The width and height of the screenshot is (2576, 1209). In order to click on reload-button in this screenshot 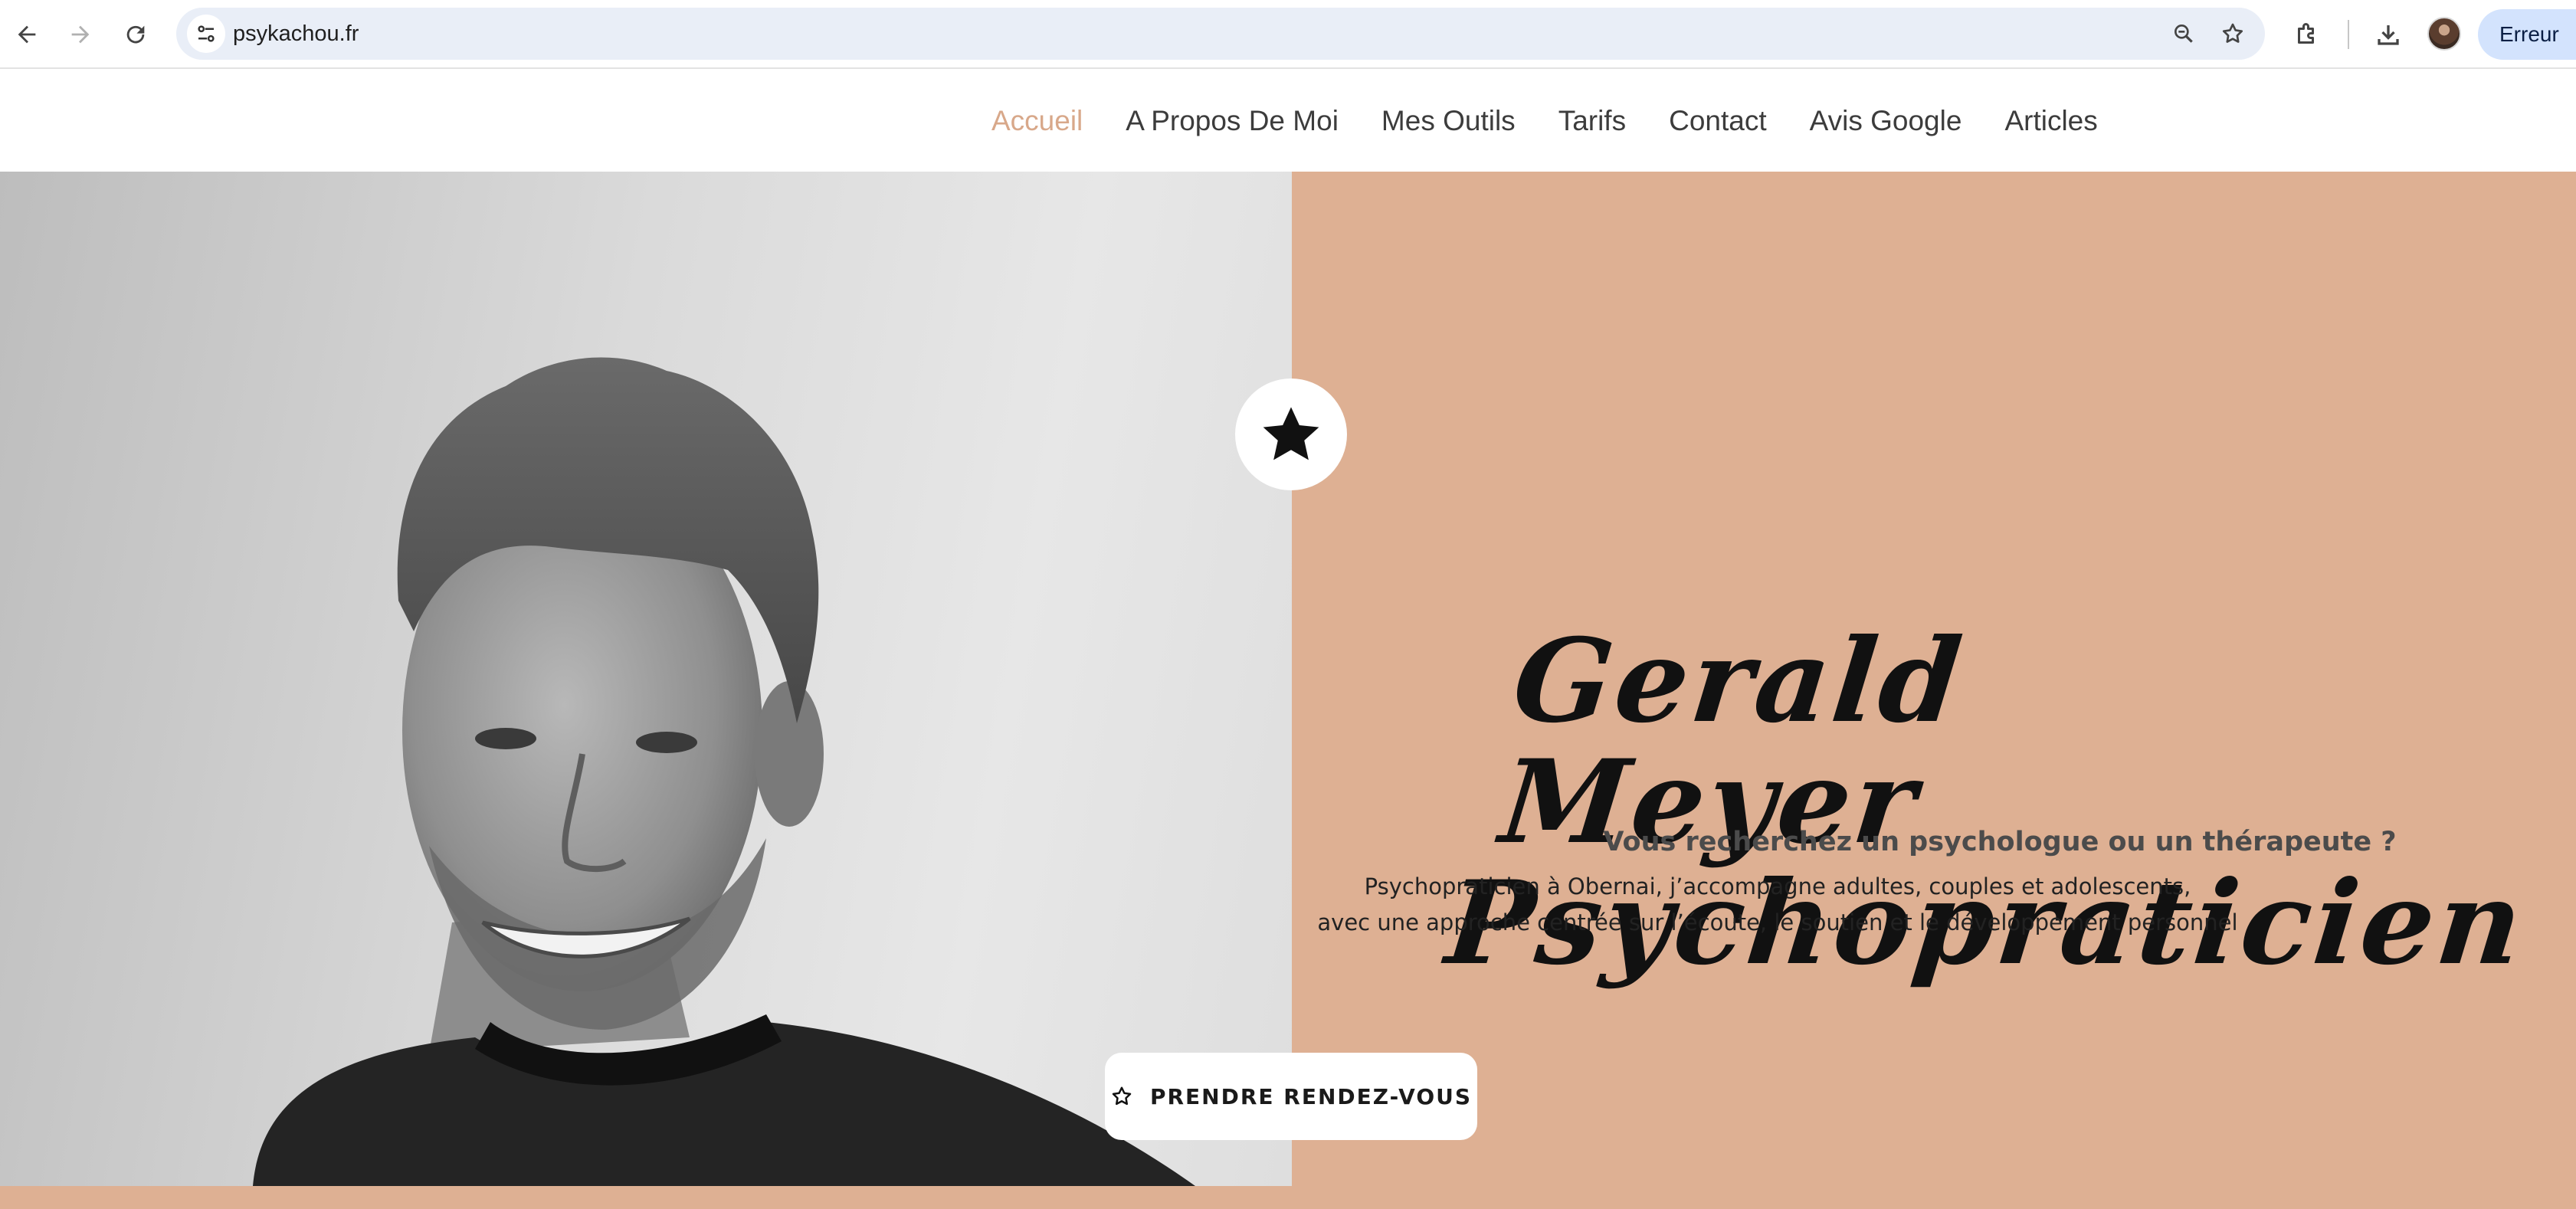, I will do `click(135, 35)`.